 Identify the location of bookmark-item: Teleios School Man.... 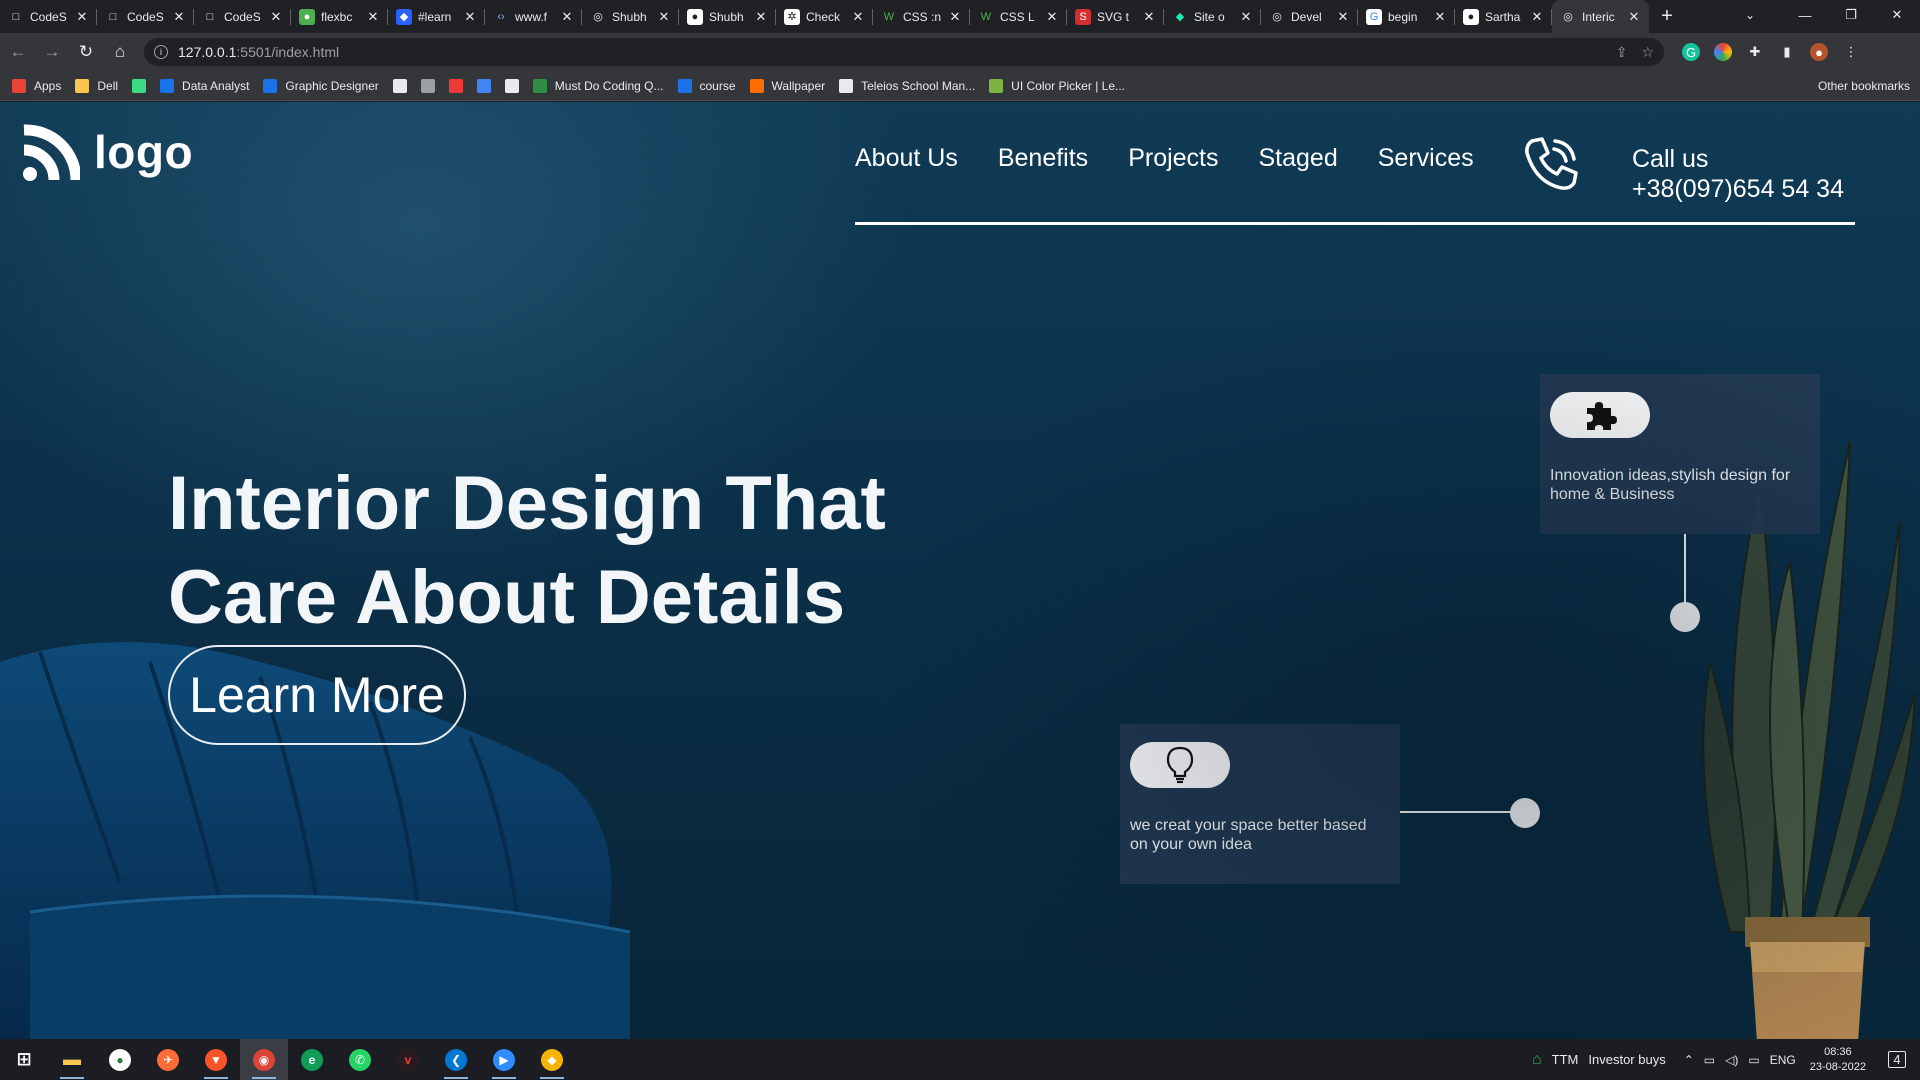
(907, 85).